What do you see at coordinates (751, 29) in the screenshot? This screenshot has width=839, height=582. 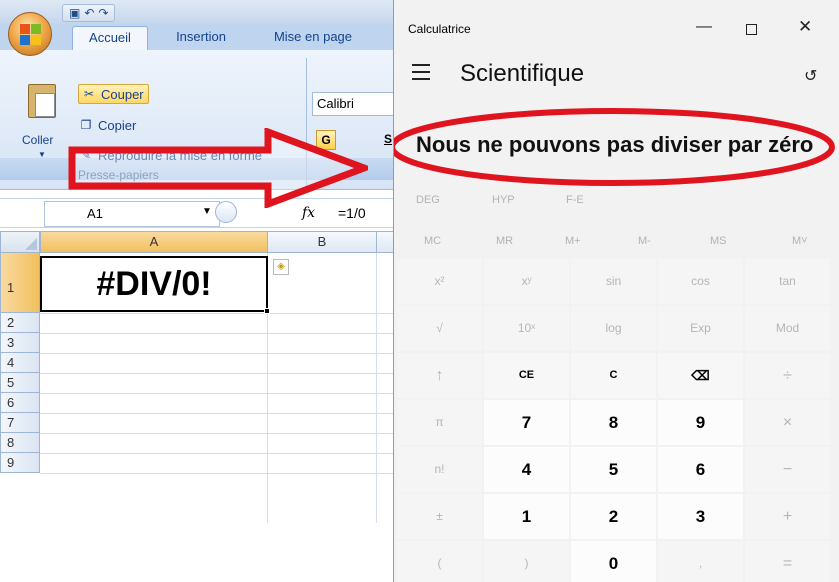 I see `maximize-button` at bounding box center [751, 29].